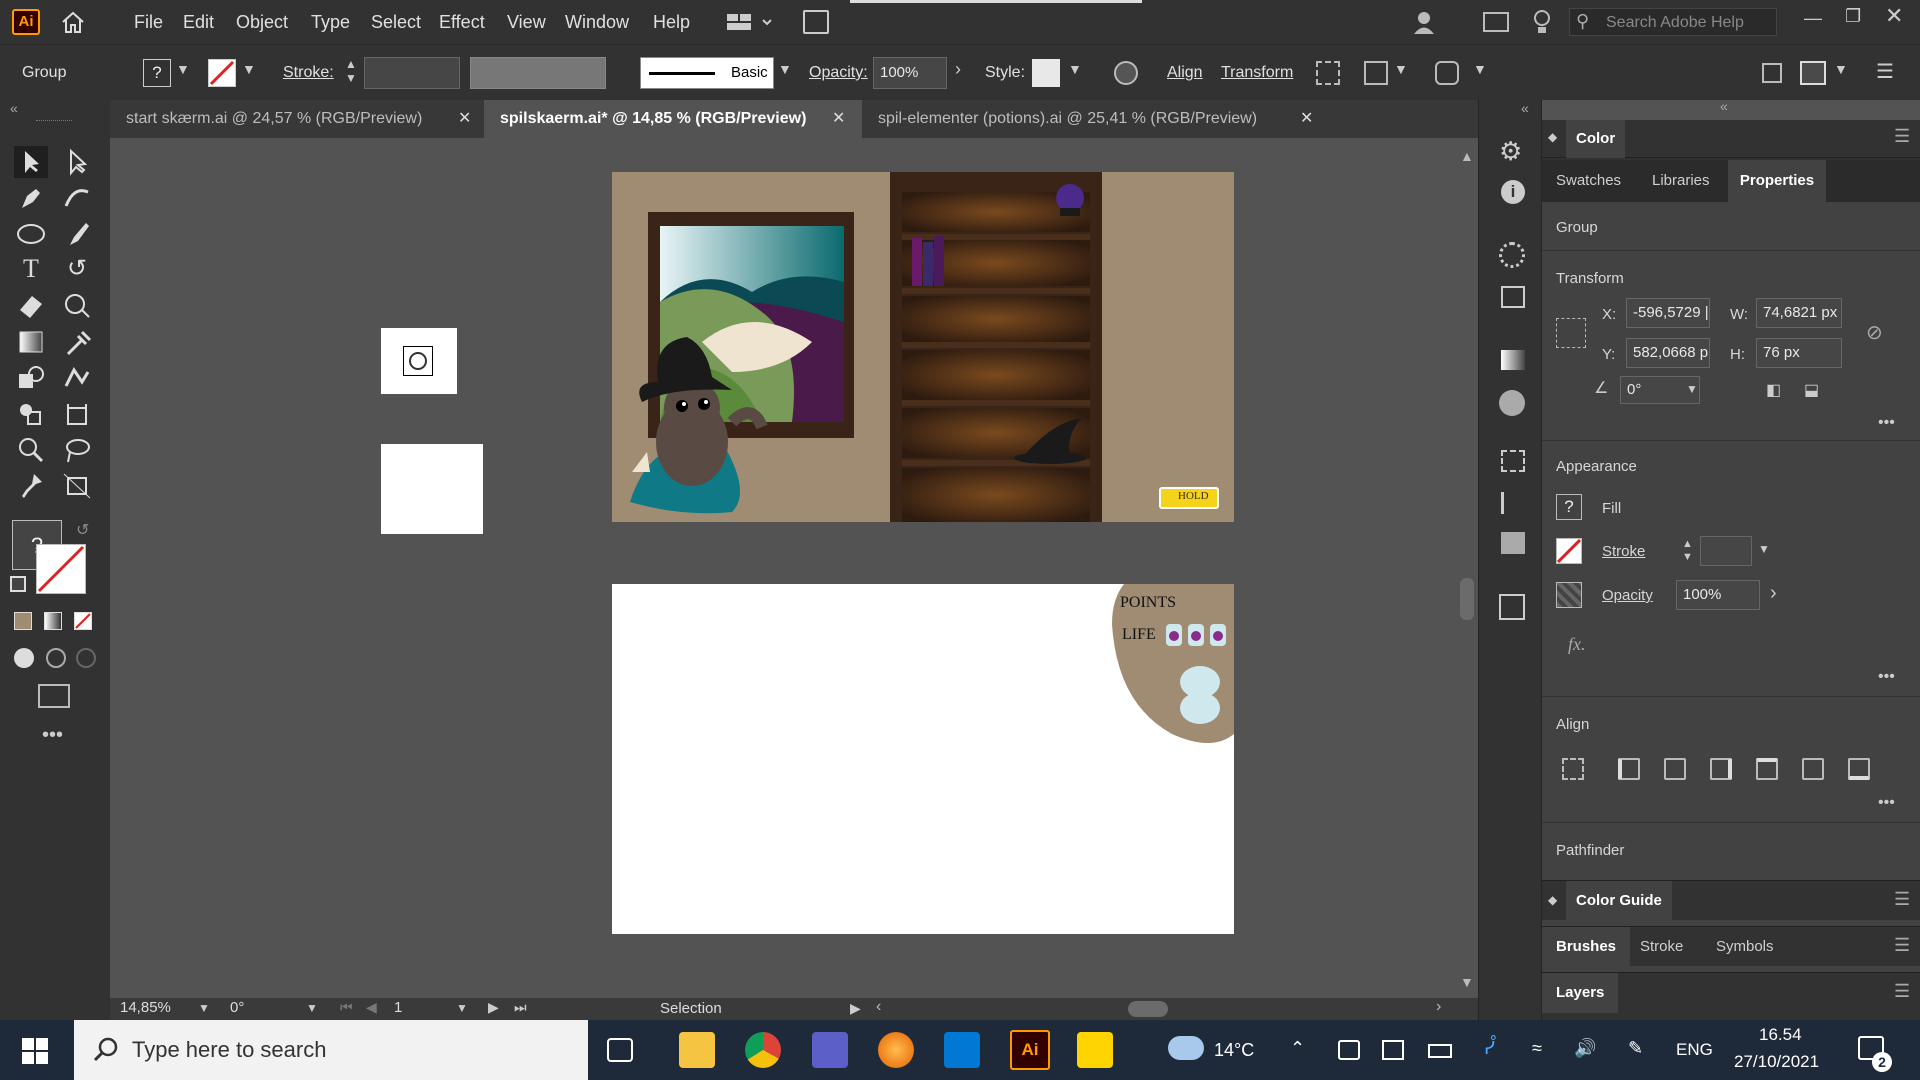  Describe the element at coordinates (671, 22) in the screenshot. I see `menu-help: Help` at that location.